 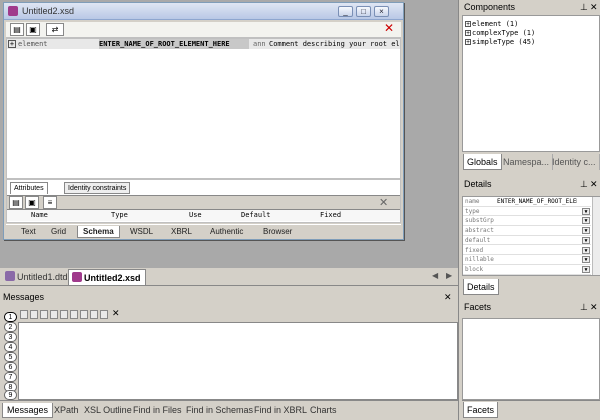 What do you see at coordinates (474, 250) in the screenshot?
I see `prop-name: fixed` at bounding box center [474, 250].